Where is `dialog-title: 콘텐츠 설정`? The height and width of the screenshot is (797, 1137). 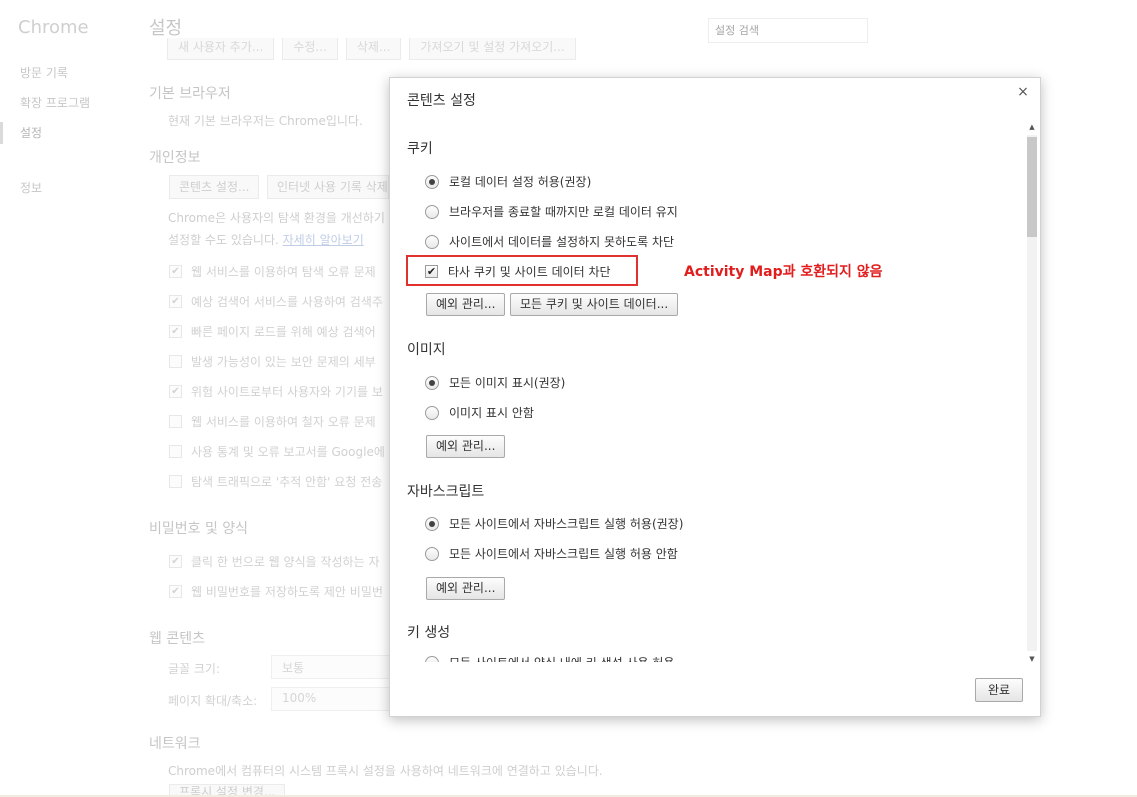 dialog-title: 콘텐츠 설정 is located at coordinates (441, 101).